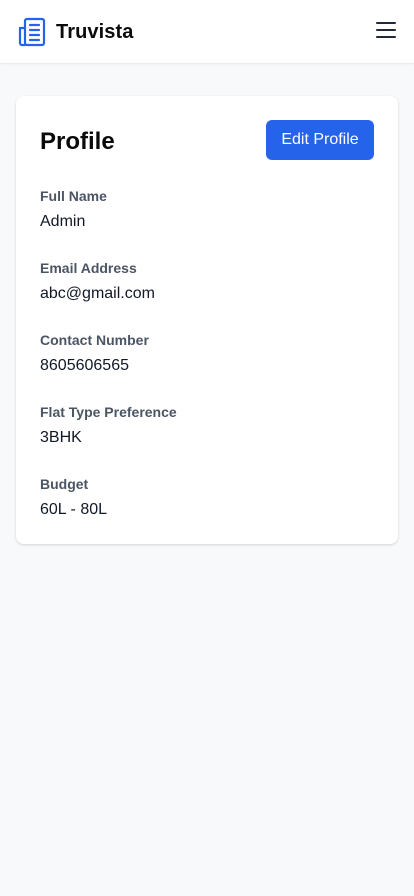 The image size is (414, 896). I want to click on menu-button, so click(386, 30).